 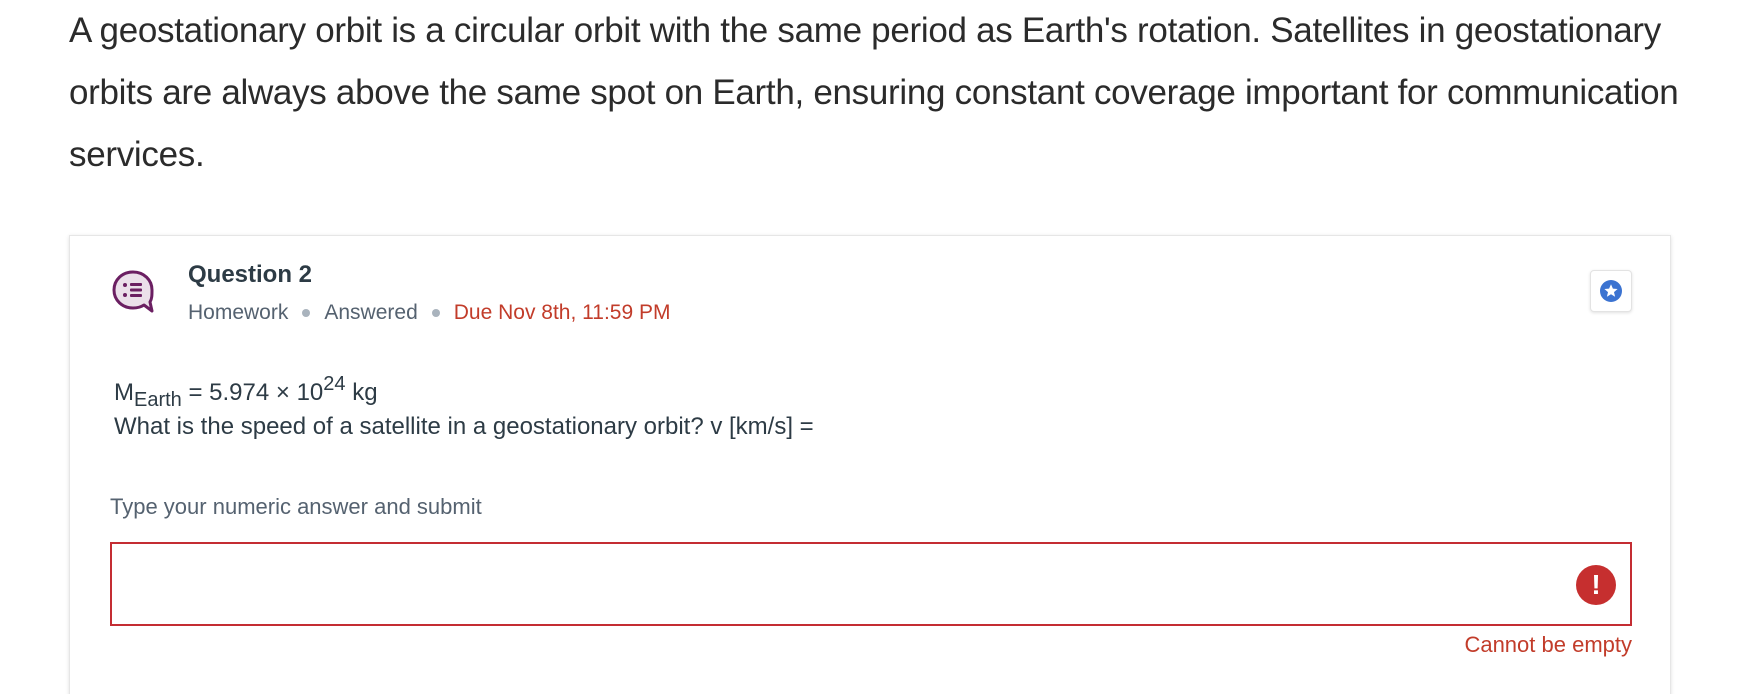 What do you see at coordinates (429, 313) in the screenshot?
I see `question-meta: Homework Answered Due Nov 8th, 11:59 PM` at bounding box center [429, 313].